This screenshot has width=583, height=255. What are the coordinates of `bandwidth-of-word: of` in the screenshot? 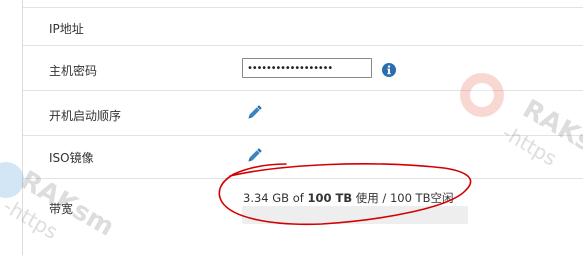 It's located at (298, 198).